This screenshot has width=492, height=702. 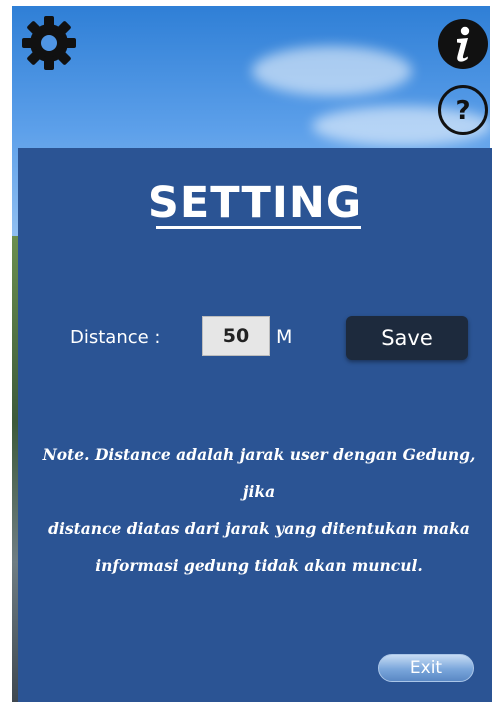 I want to click on help-icon: ?, so click(x=463, y=110).